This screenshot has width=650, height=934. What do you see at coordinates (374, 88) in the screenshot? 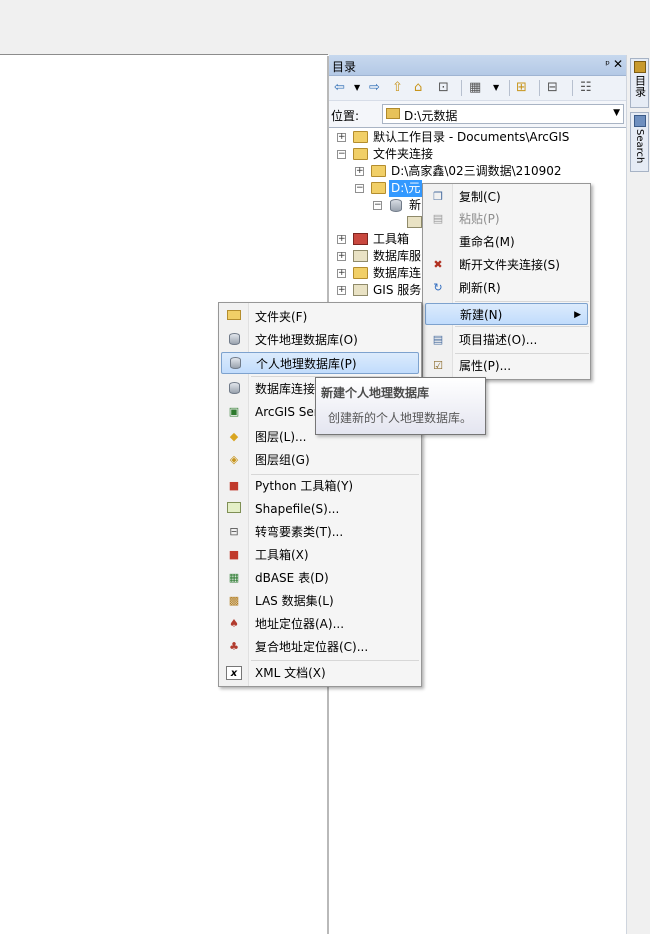
I see `forward-icon: ⇨` at bounding box center [374, 88].